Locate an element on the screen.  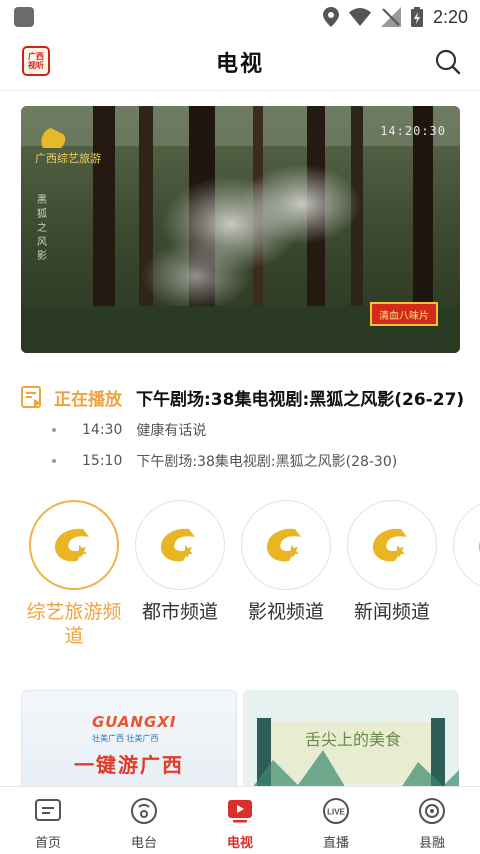
promo-subtitle: 壮美广西 壮美广西 is located at coordinates (125, 738).